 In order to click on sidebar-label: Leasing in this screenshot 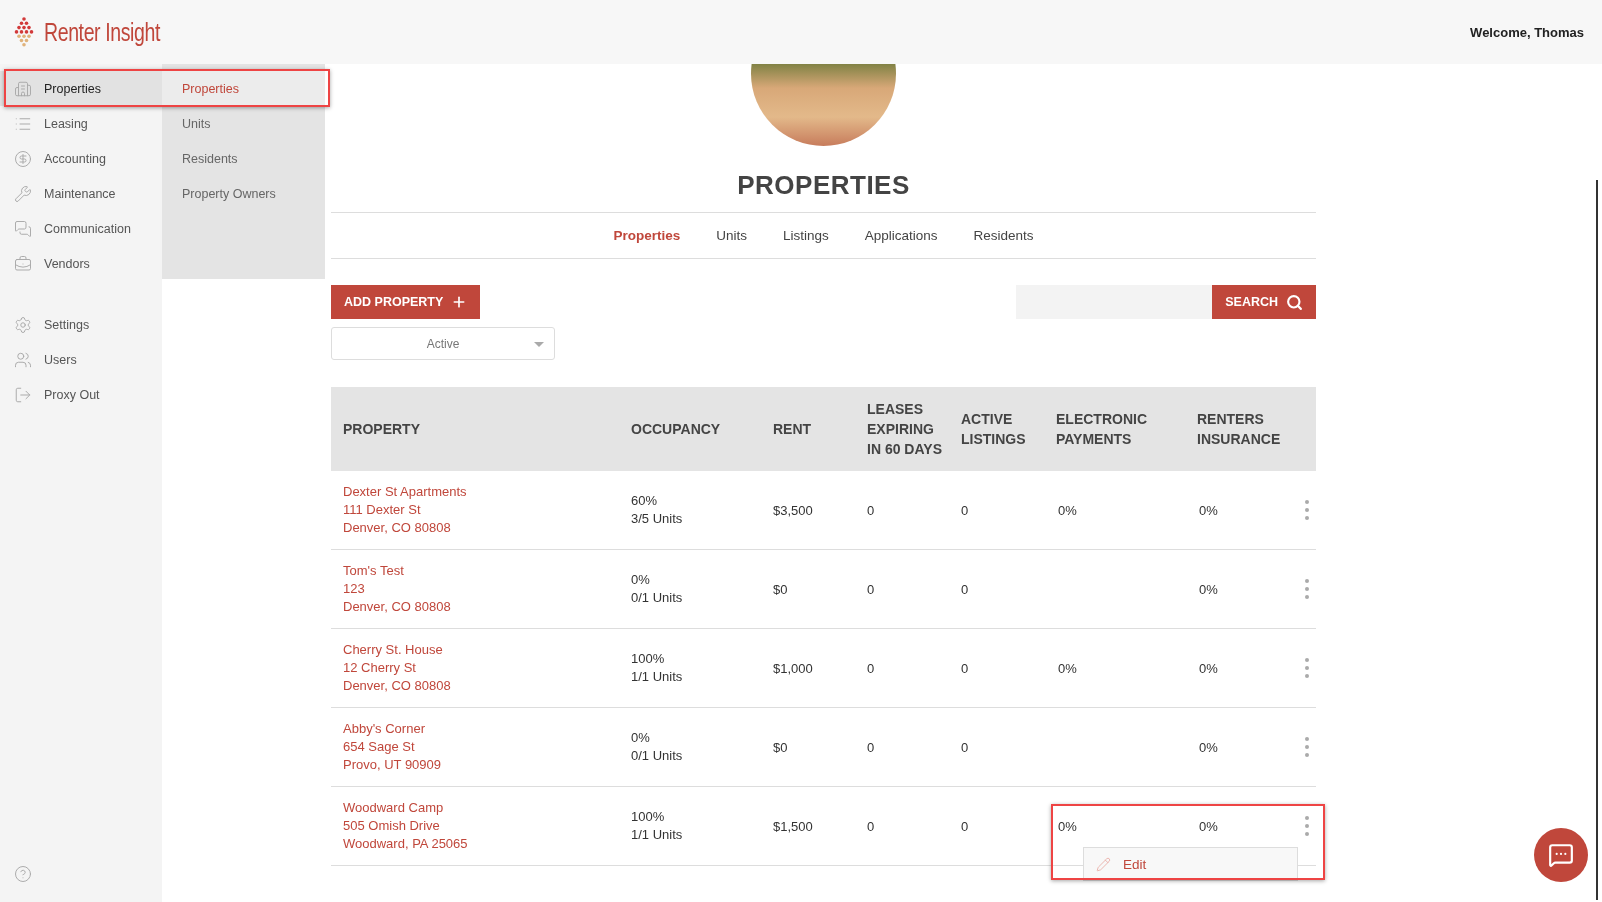, I will do `click(66, 123)`.